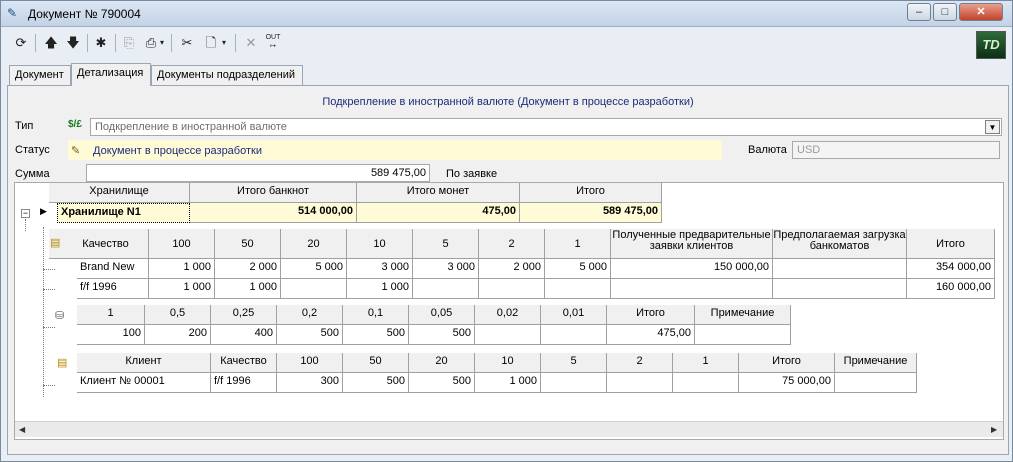 This screenshot has width=1013, height=462. I want to click on tab-document: Документ, so click(40, 75).